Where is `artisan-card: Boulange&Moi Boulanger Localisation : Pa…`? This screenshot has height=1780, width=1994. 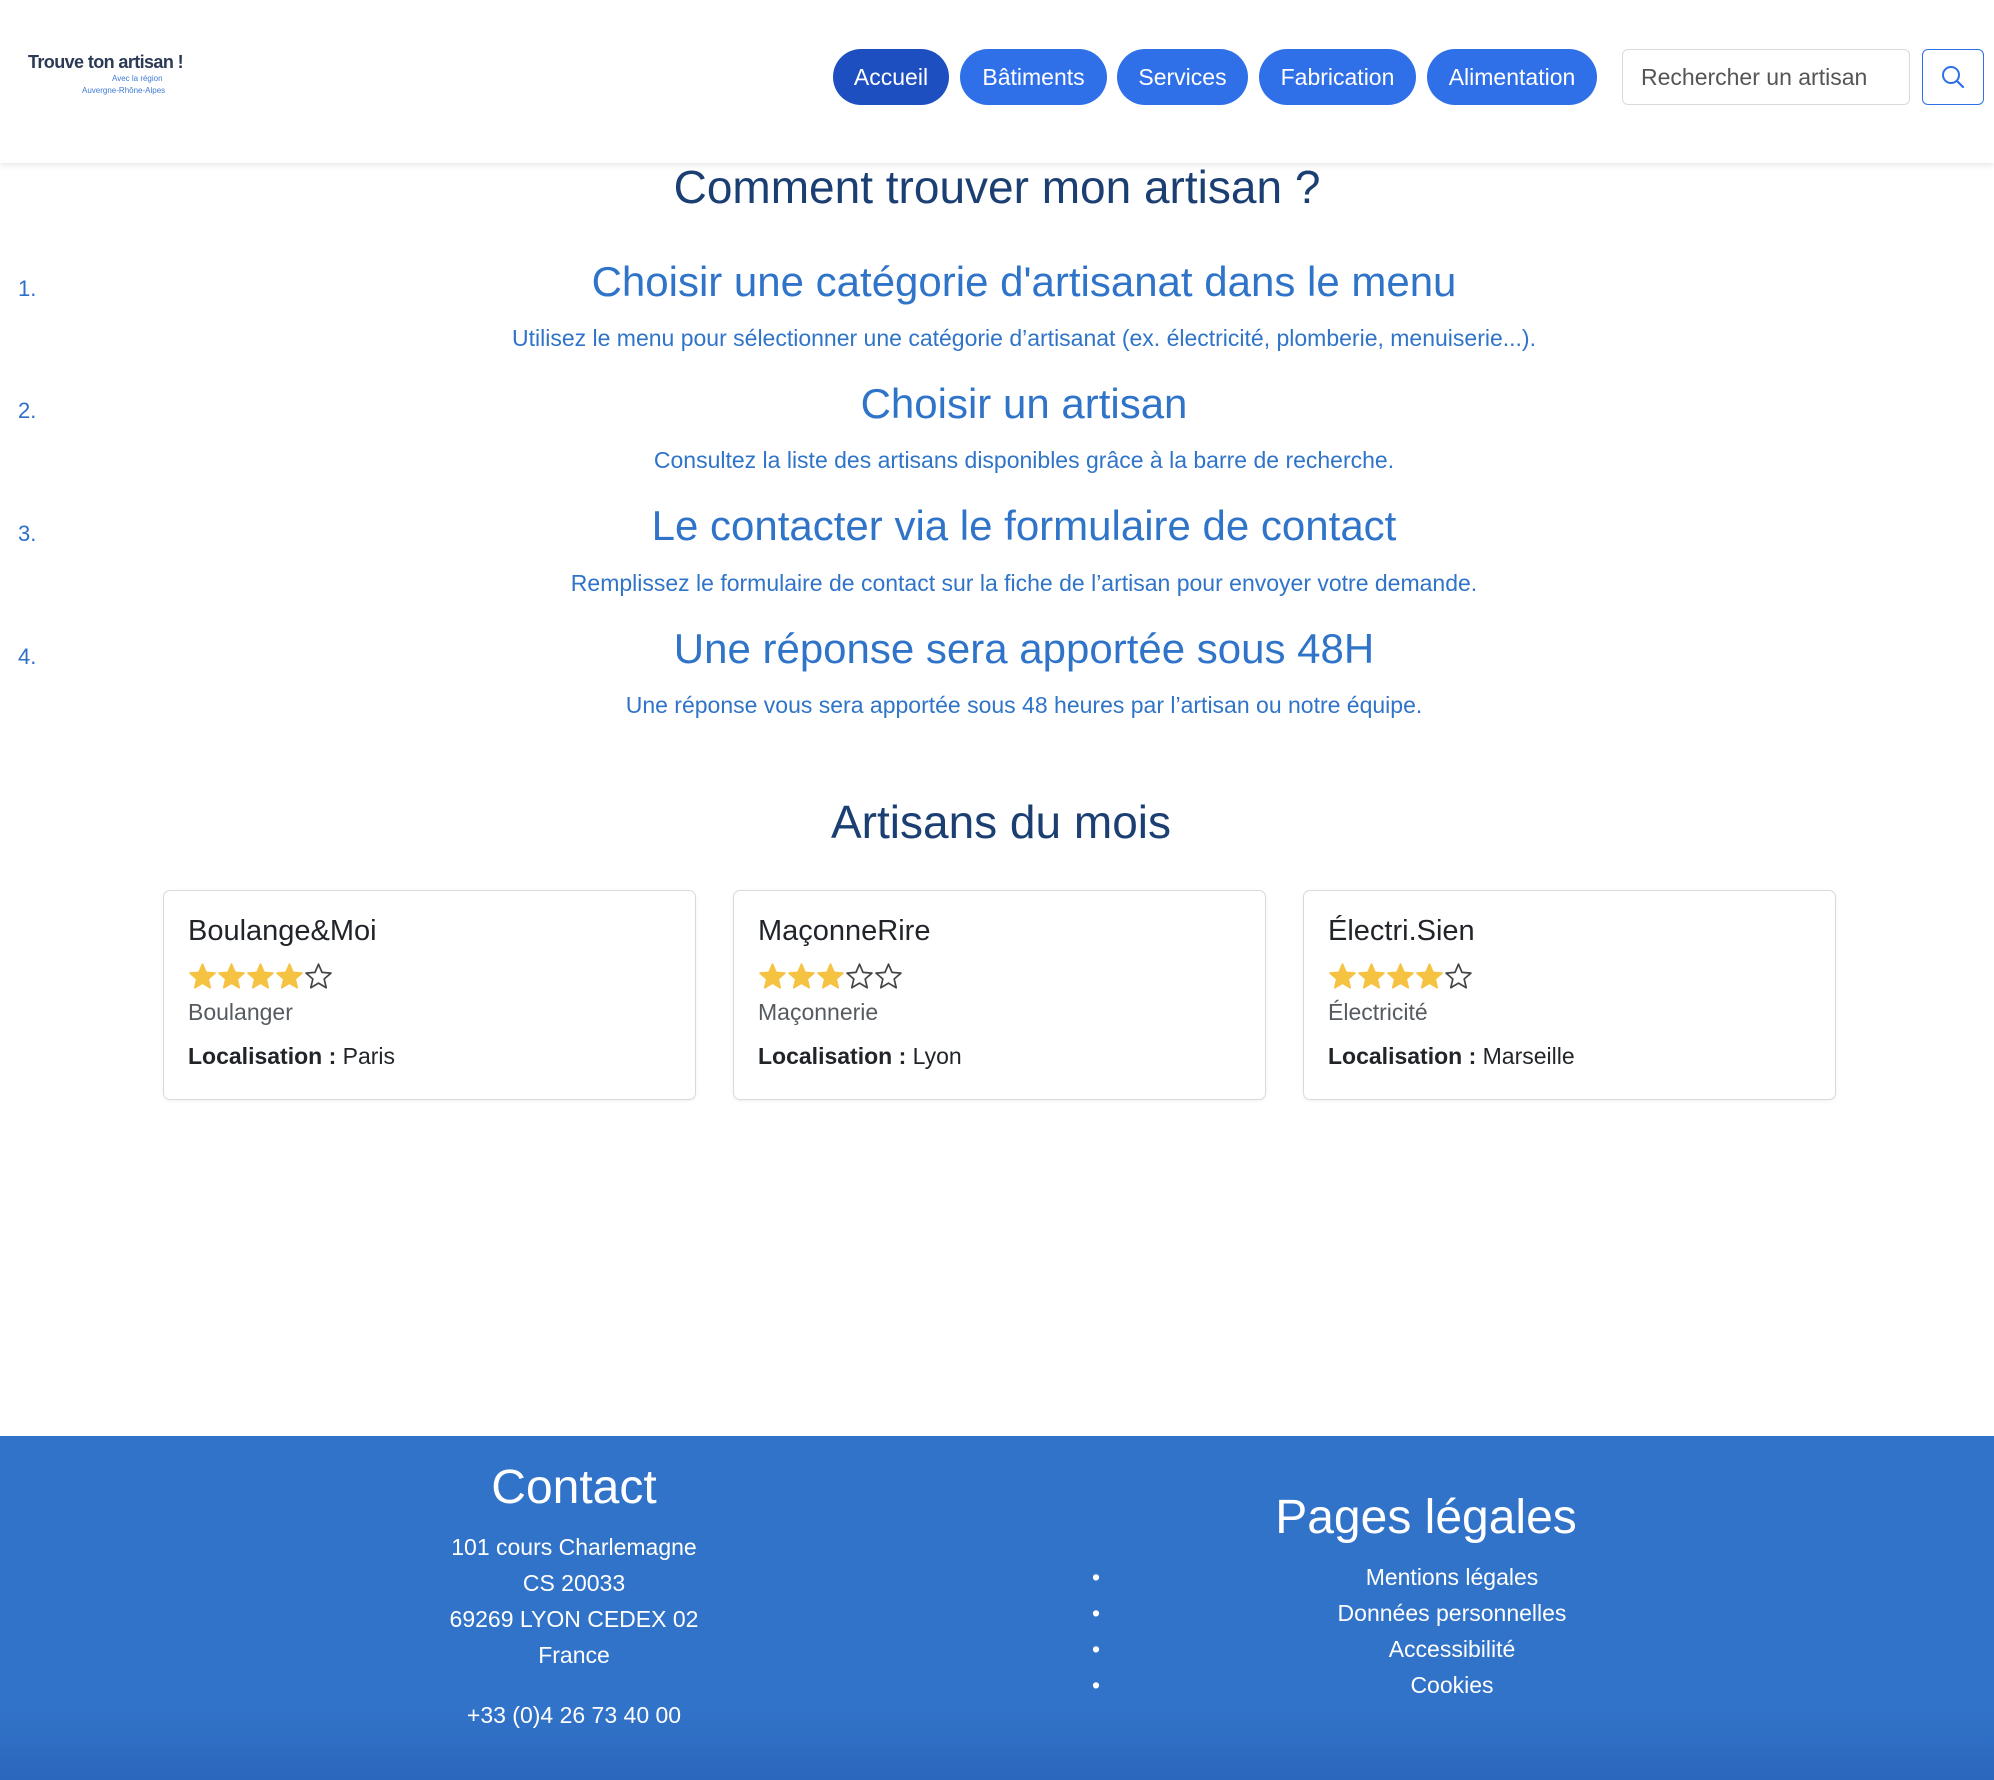 artisan-card: Boulange&Moi Boulanger Localisation : Pa… is located at coordinates (429, 995).